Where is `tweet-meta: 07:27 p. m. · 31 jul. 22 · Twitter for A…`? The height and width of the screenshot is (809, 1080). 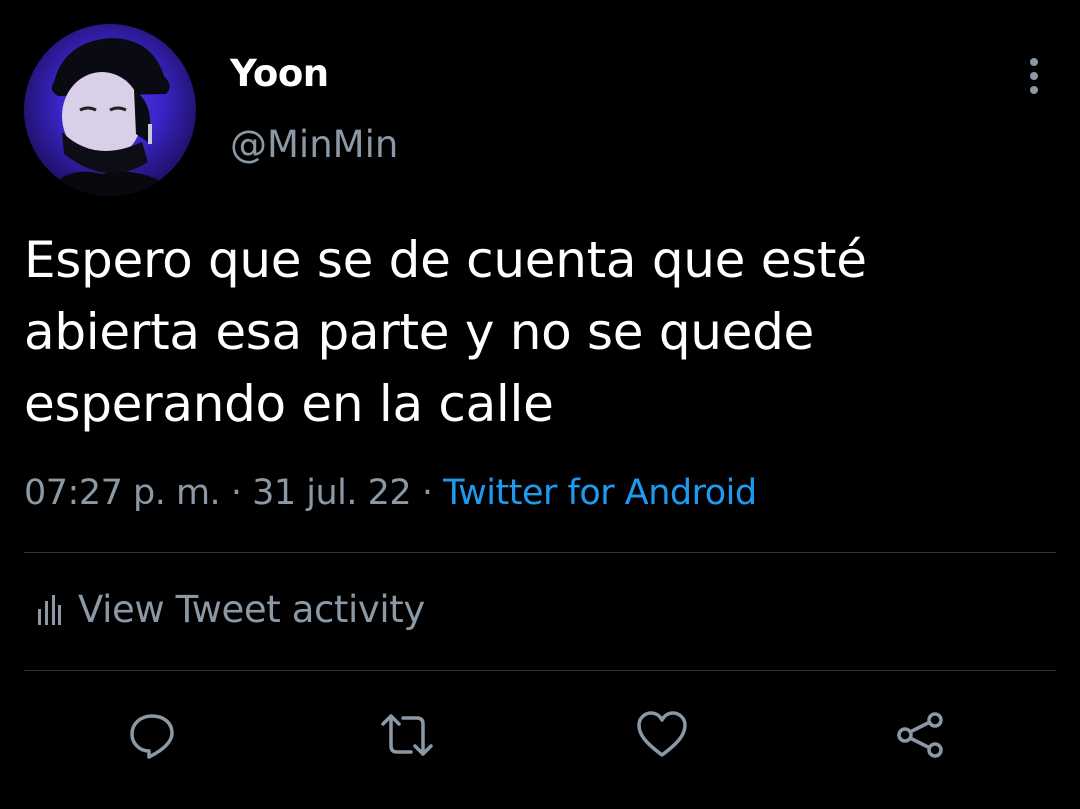
tweet-meta: 07:27 p. m. · 31 jul. 22 · Twitter for A… is located at coordinates (390, 493).